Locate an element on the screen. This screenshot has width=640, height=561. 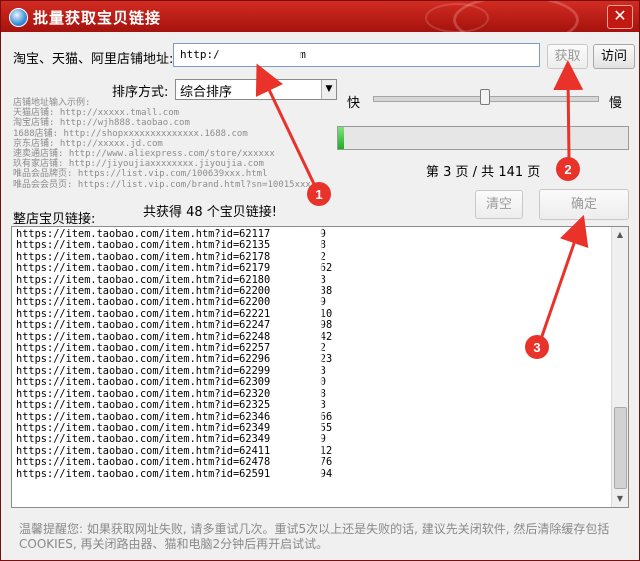
results-label: 整店宝贝链接: is located at coordinates (54, 219).